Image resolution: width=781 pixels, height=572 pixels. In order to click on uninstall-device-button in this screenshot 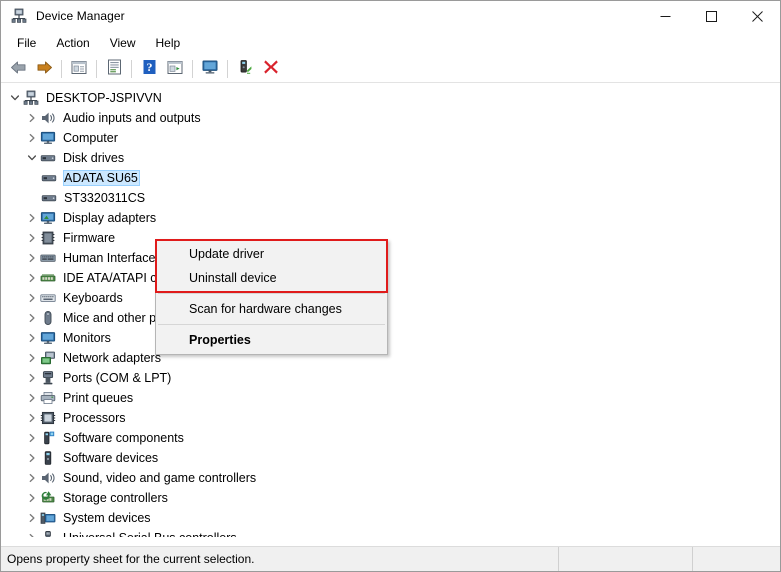, I will do `click(271, 69)`.